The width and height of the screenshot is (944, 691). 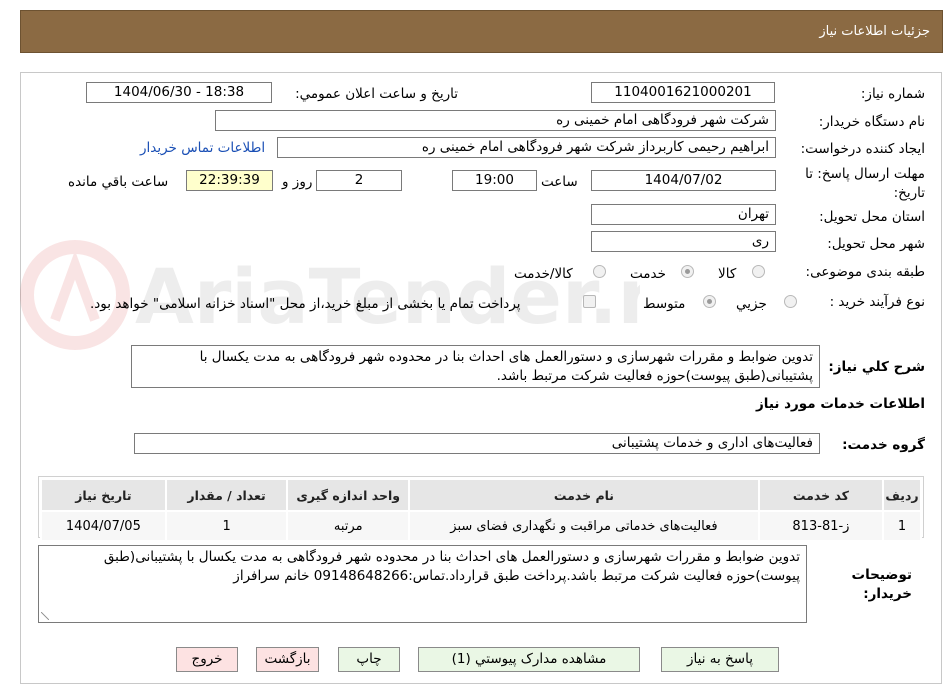 What do you see at coordinates (874, 31) in the screenshot?
I see `page-title: جزئیات اطلاعات نیاز` at bounding box center [874, 31].